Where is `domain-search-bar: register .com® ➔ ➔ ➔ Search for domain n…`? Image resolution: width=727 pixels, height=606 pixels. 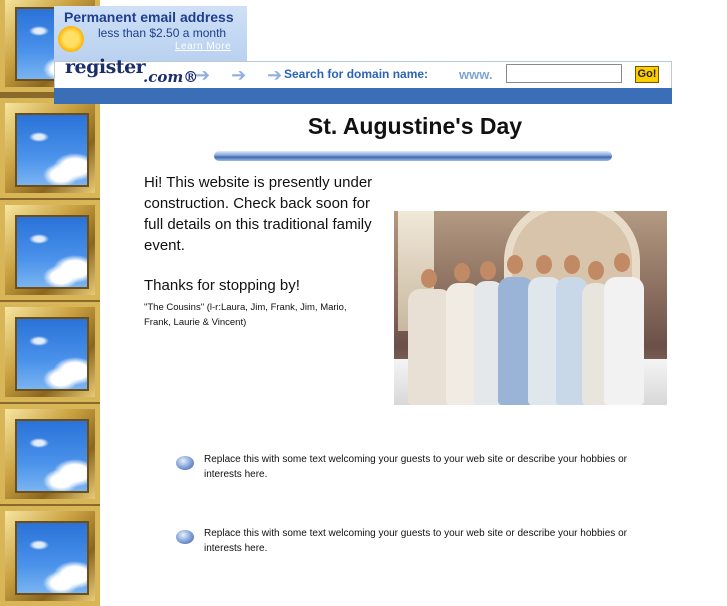
domain-search-bar: register .com® ➔ ➔ ➔ Search for domain n… is located at coordinates (363, 72).